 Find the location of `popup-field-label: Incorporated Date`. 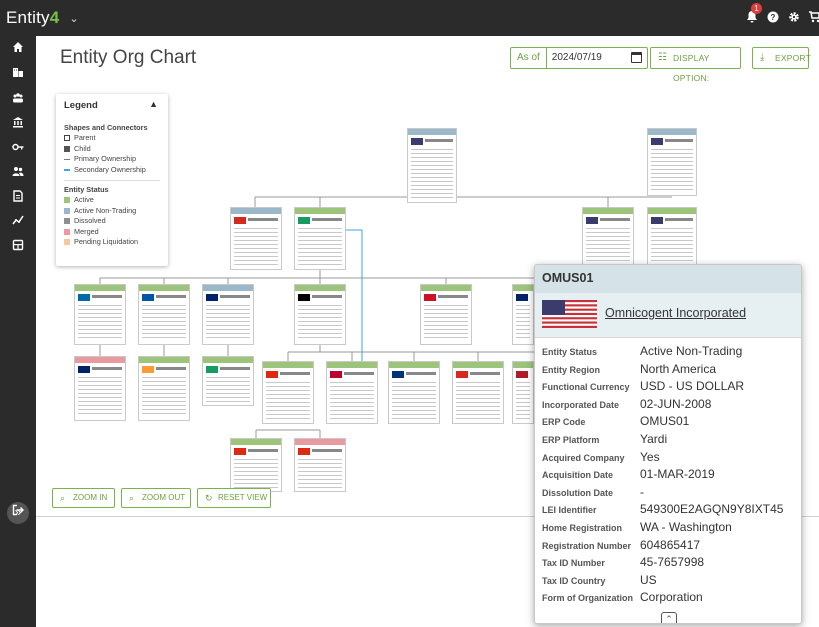

popup-field-label: Incorporated Date is located at coordinates (581, 404).